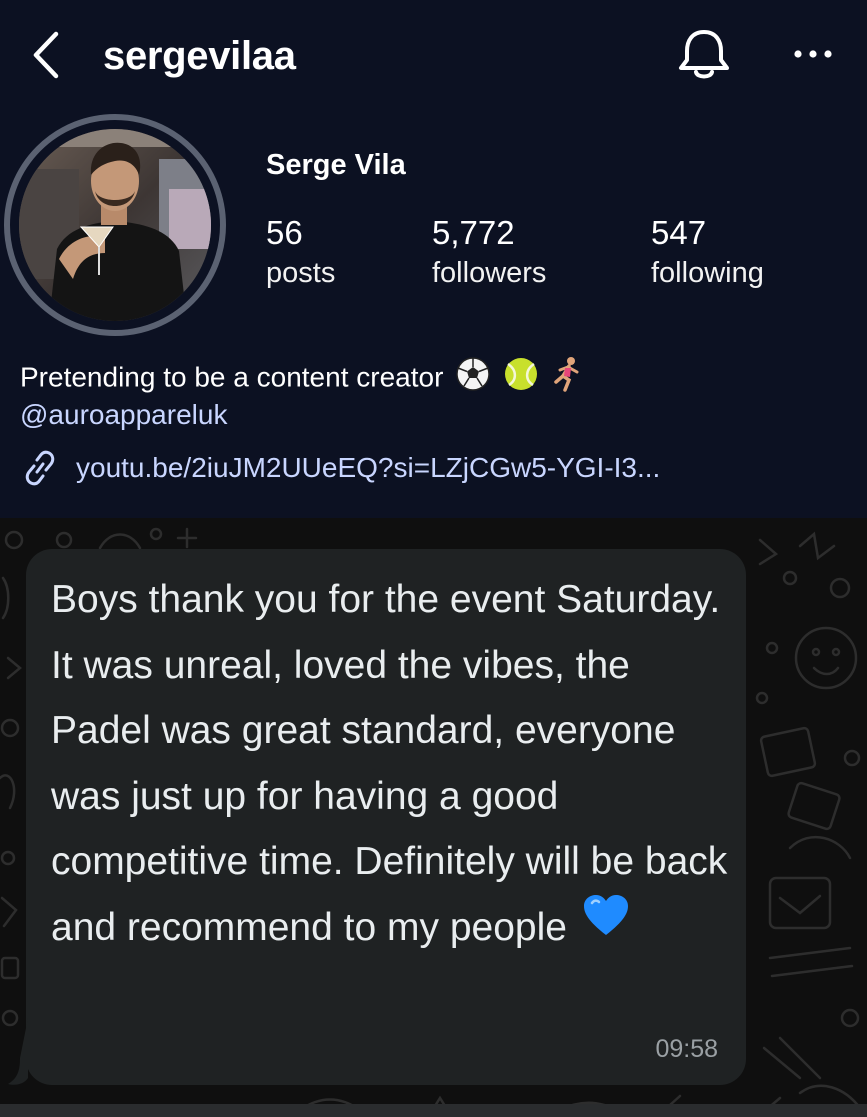 This screenshot has height=1117, width=867. I want to click on followers-count: 5,772, so click(473, 232).